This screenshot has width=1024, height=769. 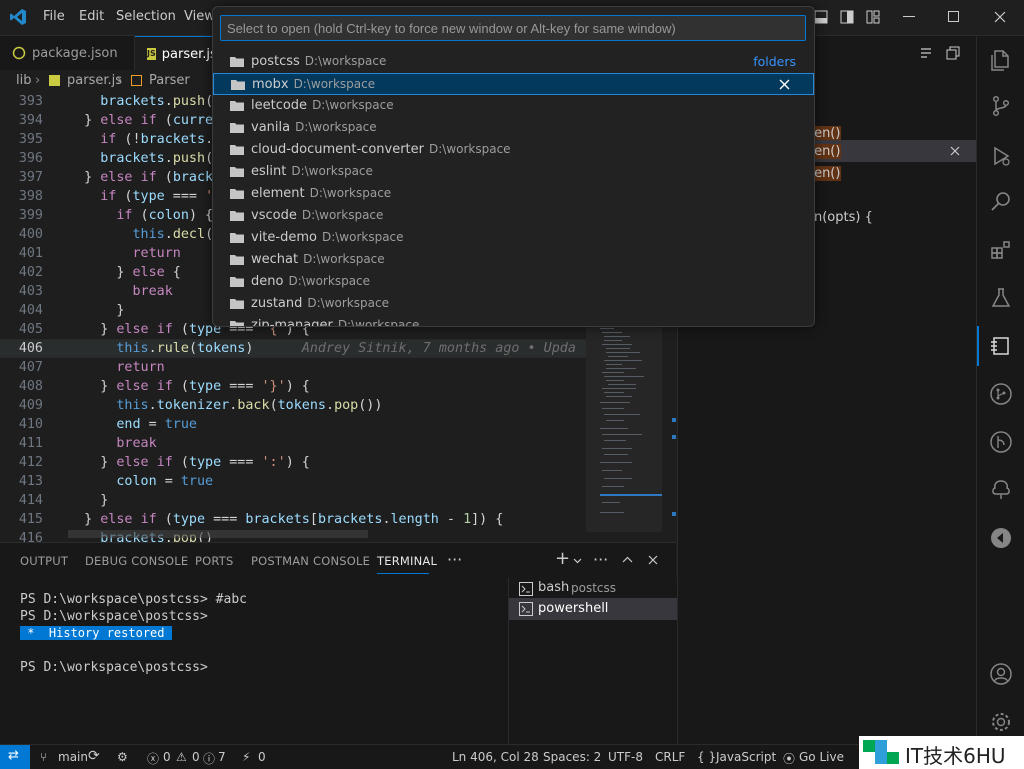 I want to click on search-icon, so click(x=1001, y=202).